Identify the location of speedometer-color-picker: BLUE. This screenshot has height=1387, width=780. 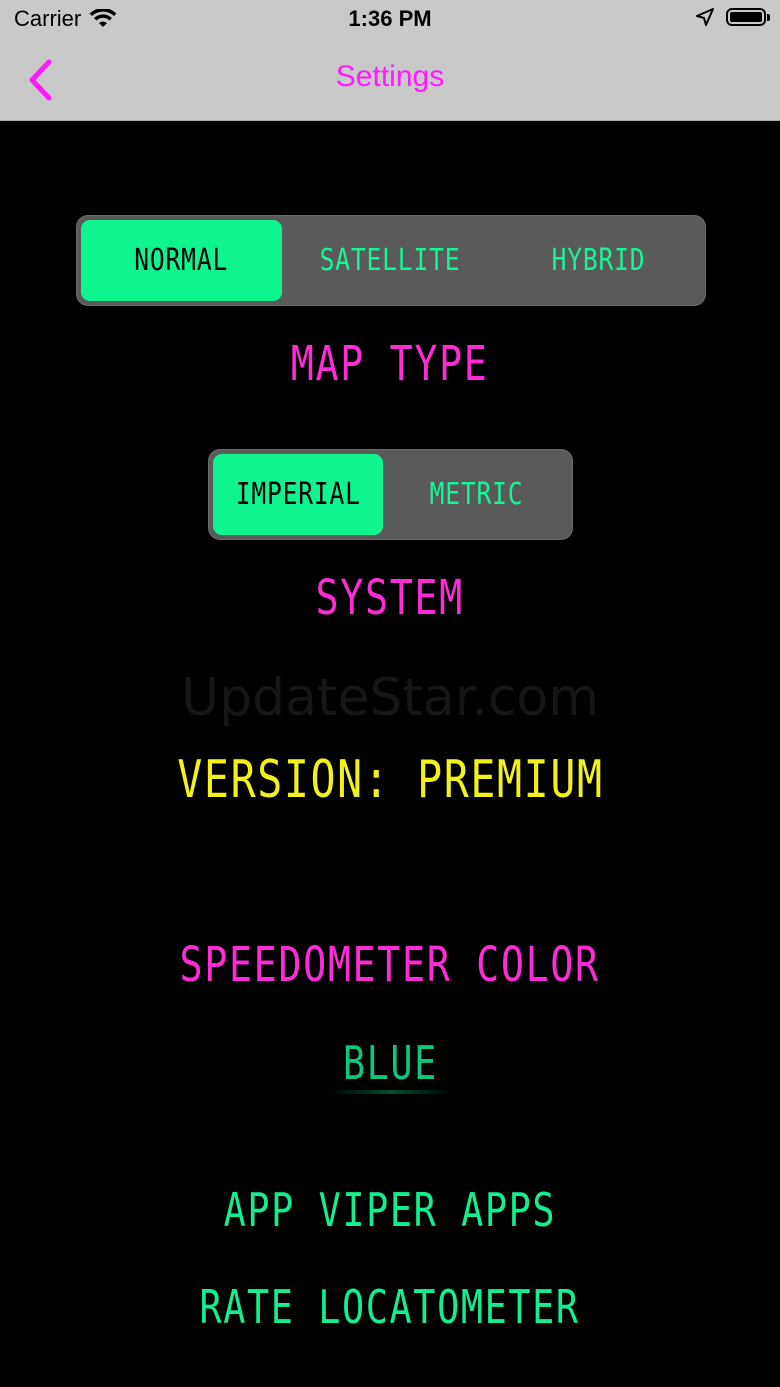
(390, 1063).